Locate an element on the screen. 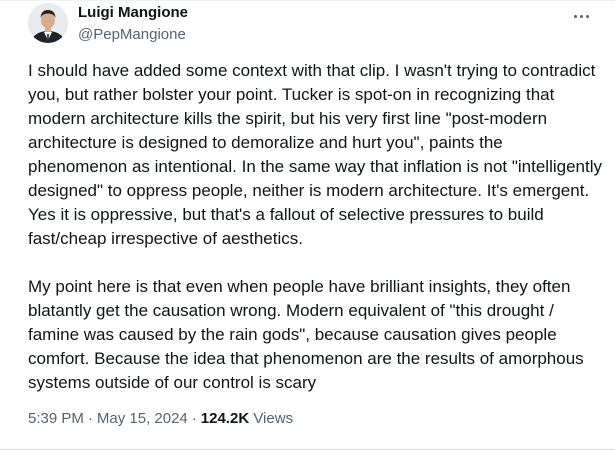  author-display-name: Luigi Mangione is located at coordinates (133, 12).